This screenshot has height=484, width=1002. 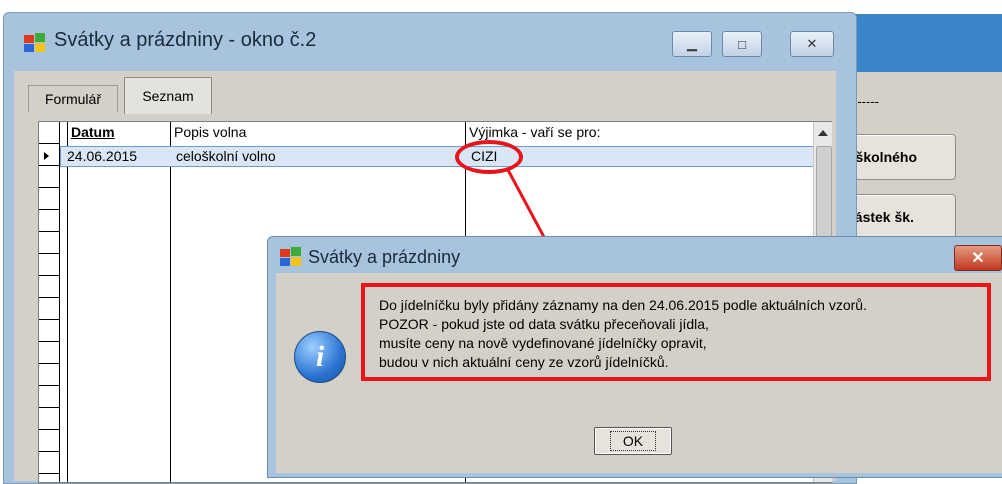 I want to click on minimize-button: ▁, so click(x=692, y=44).